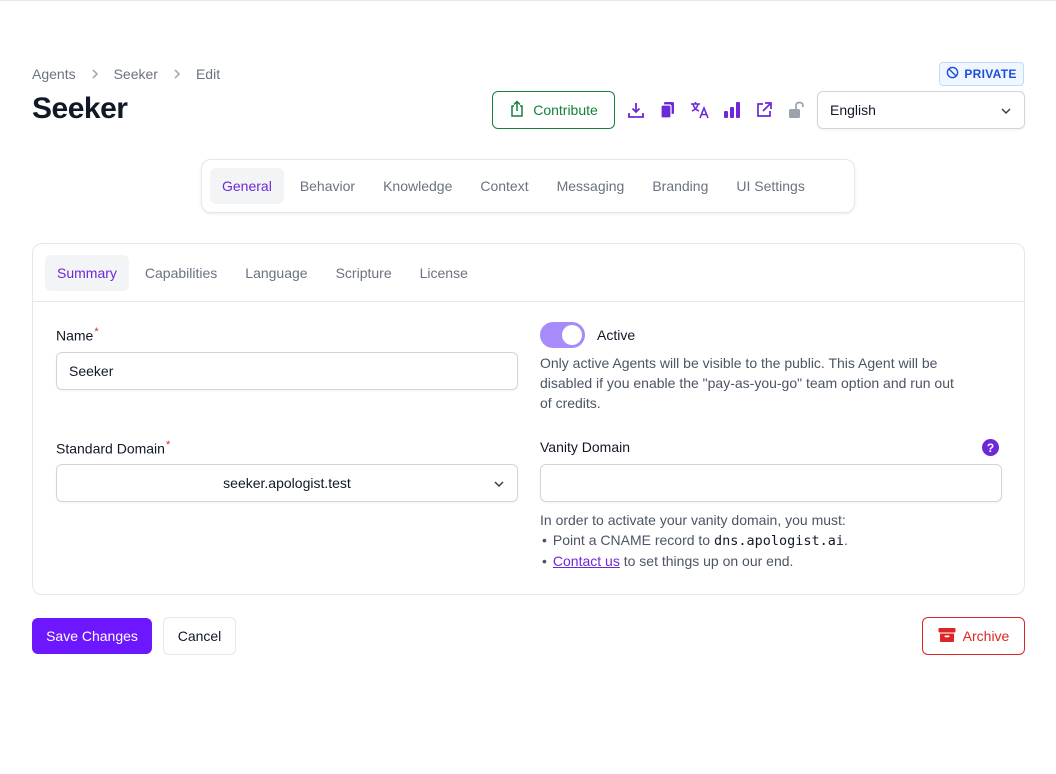  Describe the element at coordinates (181, 273) in the screenshot. I see `subtab-capabilities: Capabilities` at that location.